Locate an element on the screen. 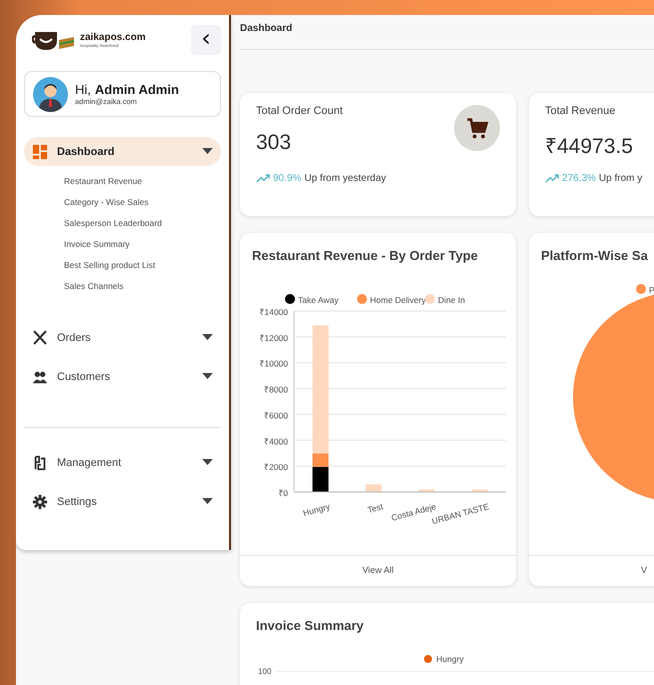  axis-tick-label: ₹2000 is located at coordinates (276, 467).